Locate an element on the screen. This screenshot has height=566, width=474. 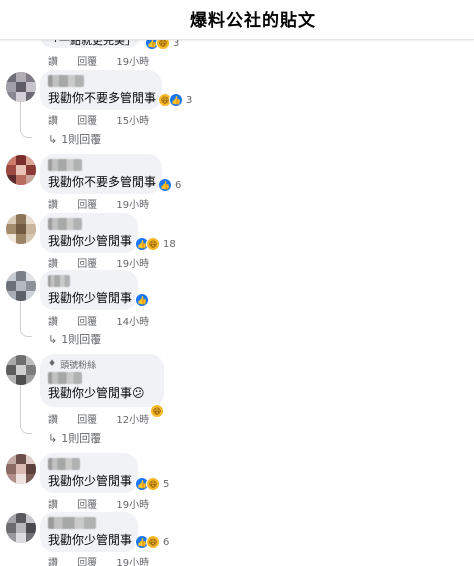
timestamp: 12小時 is located at coordinates (132, 420).